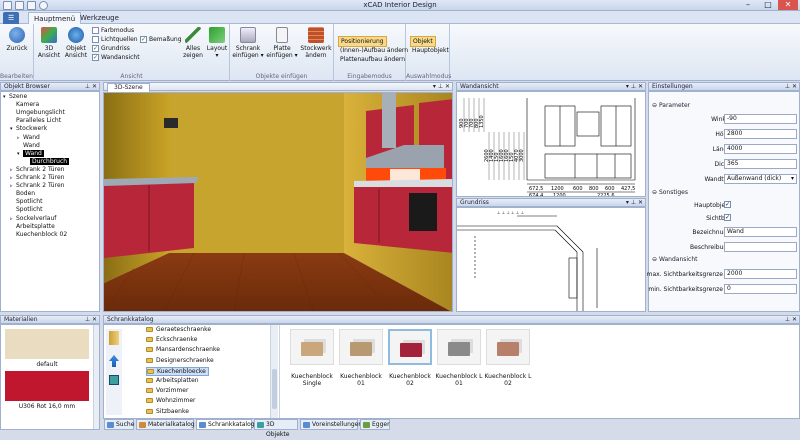  I want to click on tree-item: ▹ Wand, so click(28, 137).